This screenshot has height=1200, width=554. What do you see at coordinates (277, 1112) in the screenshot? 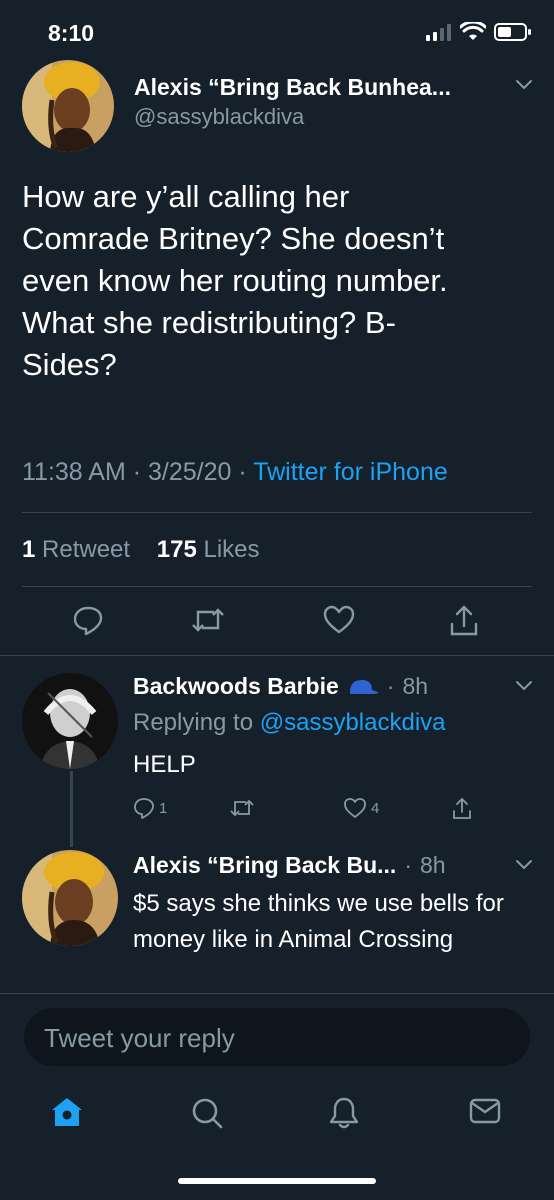
I see `tab-bar` at bounding box center [277, 1112].